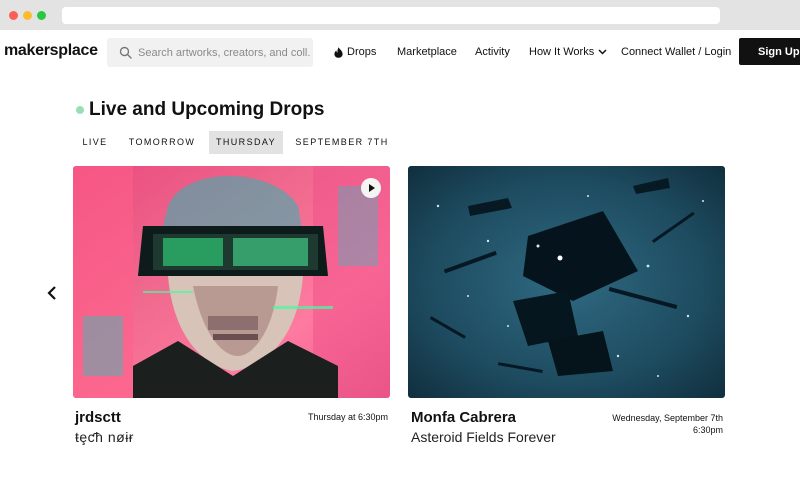 This screenshot has height=482, width=800. I want to click on close-window-button, so click(13, 15).